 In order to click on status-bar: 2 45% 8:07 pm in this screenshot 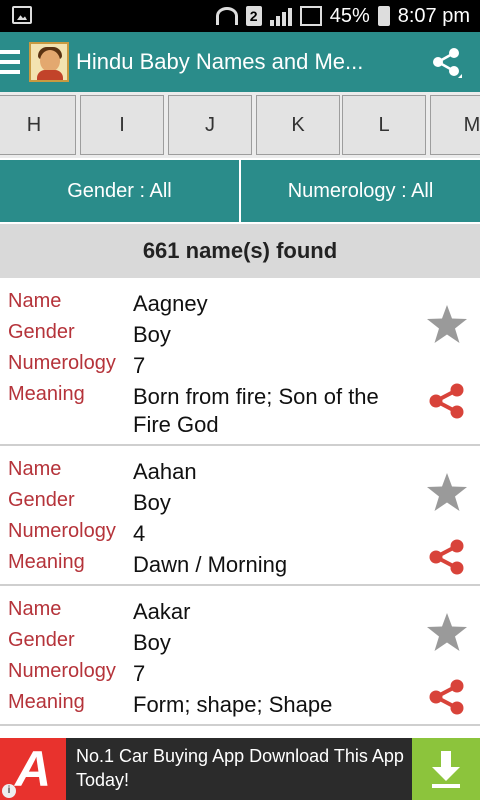, I will do `click(240, 16)`.